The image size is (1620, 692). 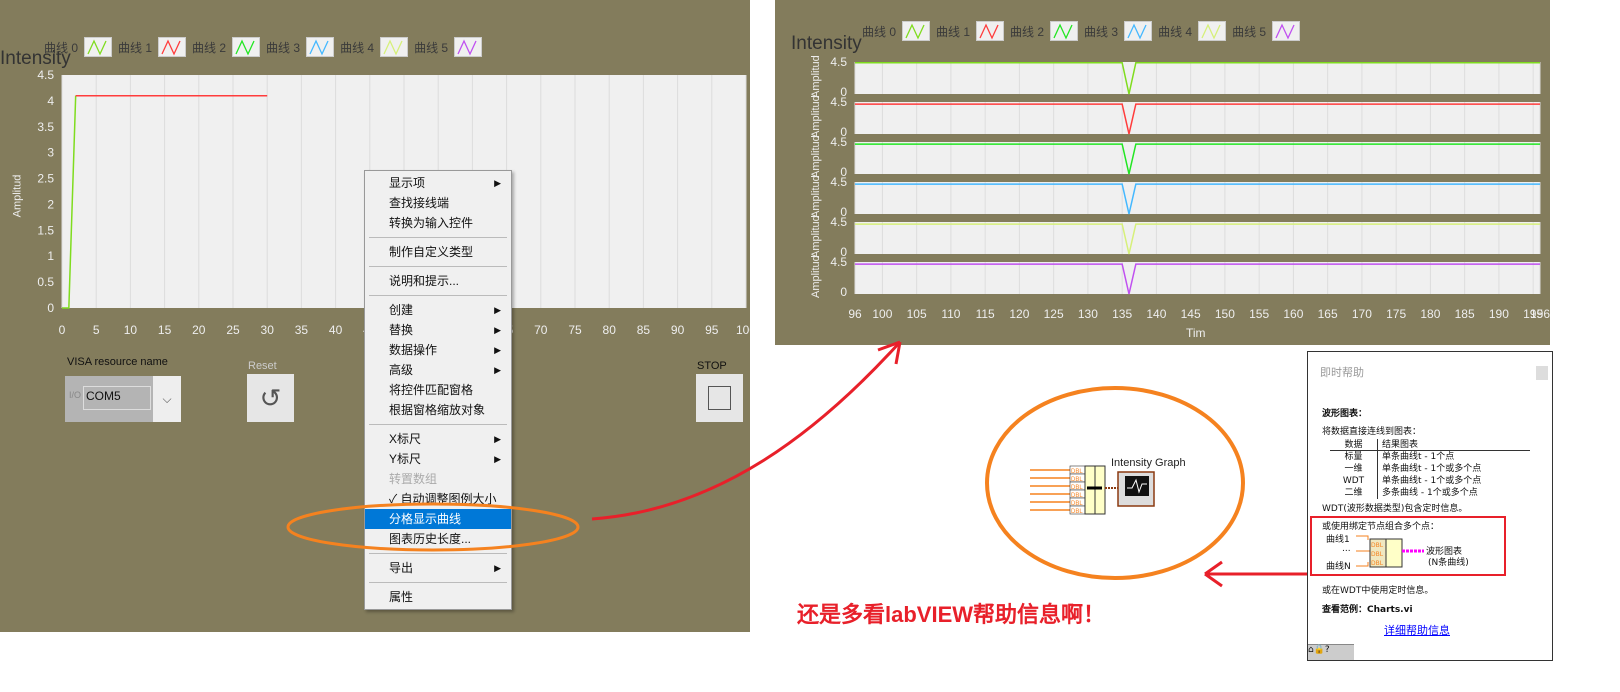 What do you see at coordinates (1077, 512) in the screenshot?
I see `dbl-label: DBL` at bounding box center [1077, 512].